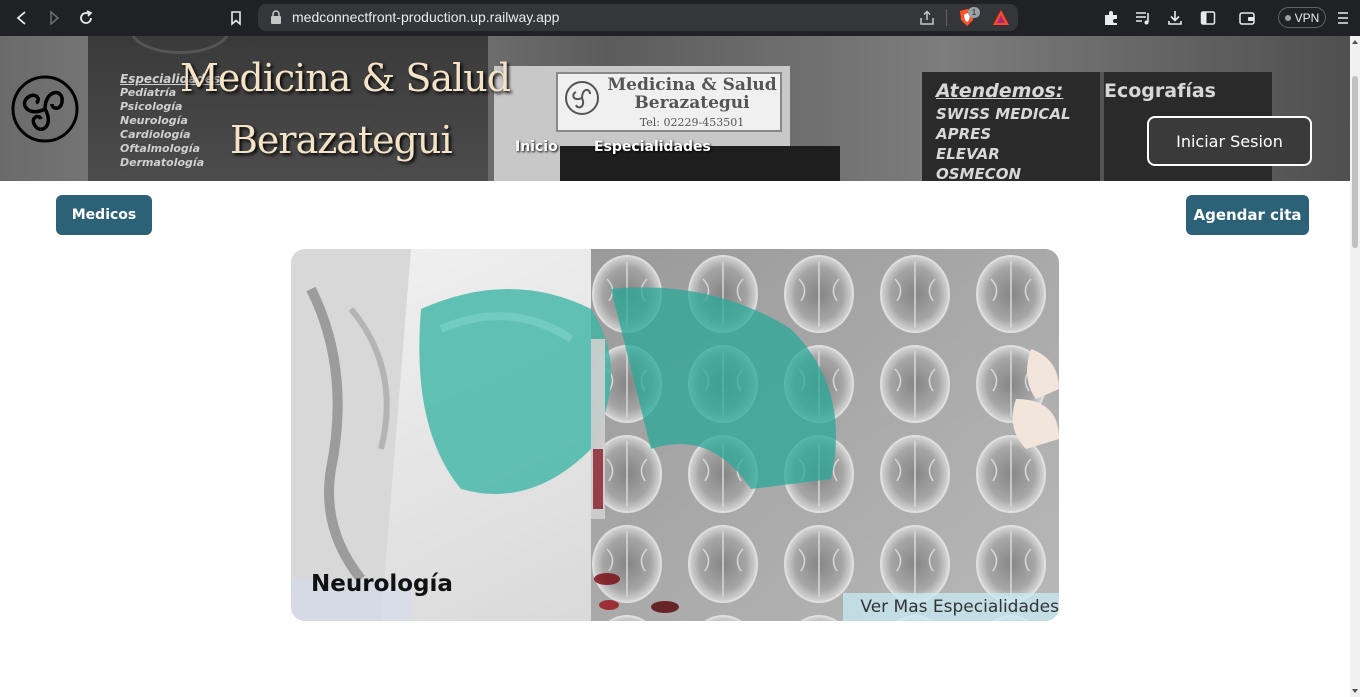 The width and height of the screenshot is (1360, 697). Describe the element at coordinates (974, 12) in the screenshot. I see `shield-count-badge: 1` at that location.